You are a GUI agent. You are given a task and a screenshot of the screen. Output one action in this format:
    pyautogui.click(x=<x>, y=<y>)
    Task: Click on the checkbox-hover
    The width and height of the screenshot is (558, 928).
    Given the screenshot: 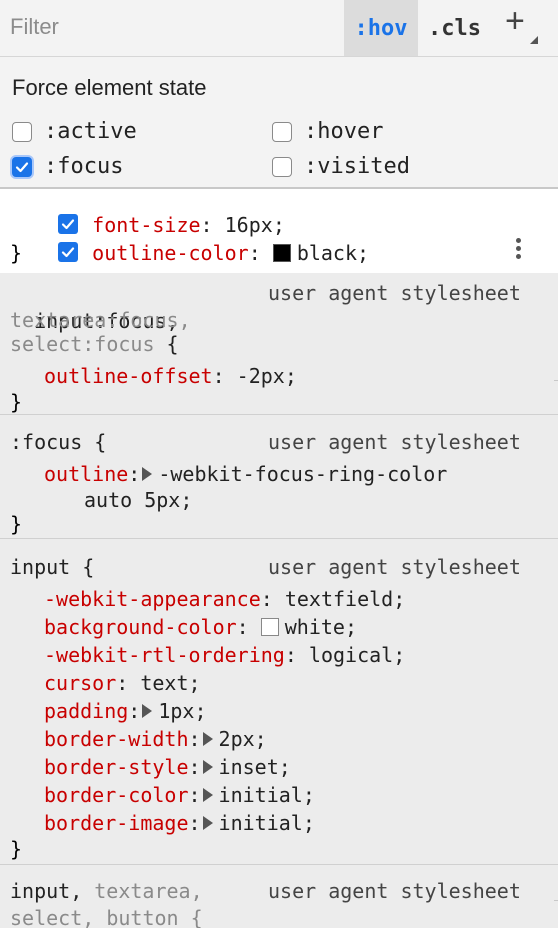 What is the action you would take?
    pyautogui.click(x=282, y=131)
    